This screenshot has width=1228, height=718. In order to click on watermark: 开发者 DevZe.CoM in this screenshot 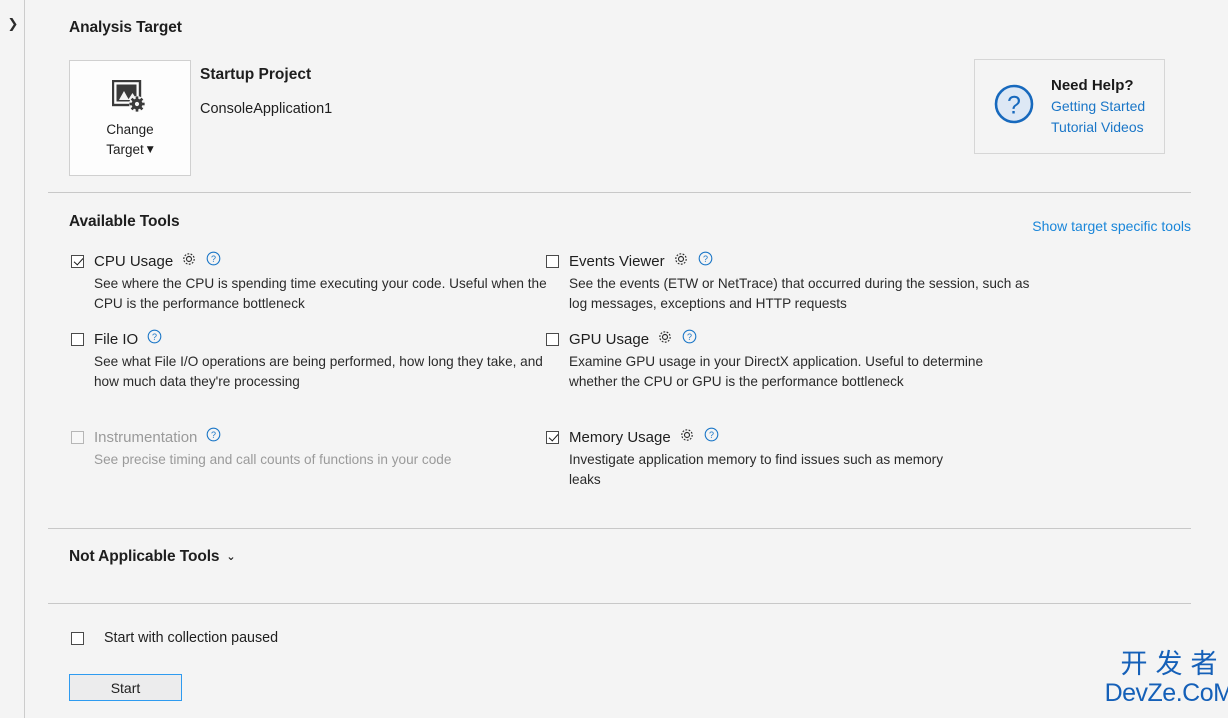, I will do `click(1158, 678)`.